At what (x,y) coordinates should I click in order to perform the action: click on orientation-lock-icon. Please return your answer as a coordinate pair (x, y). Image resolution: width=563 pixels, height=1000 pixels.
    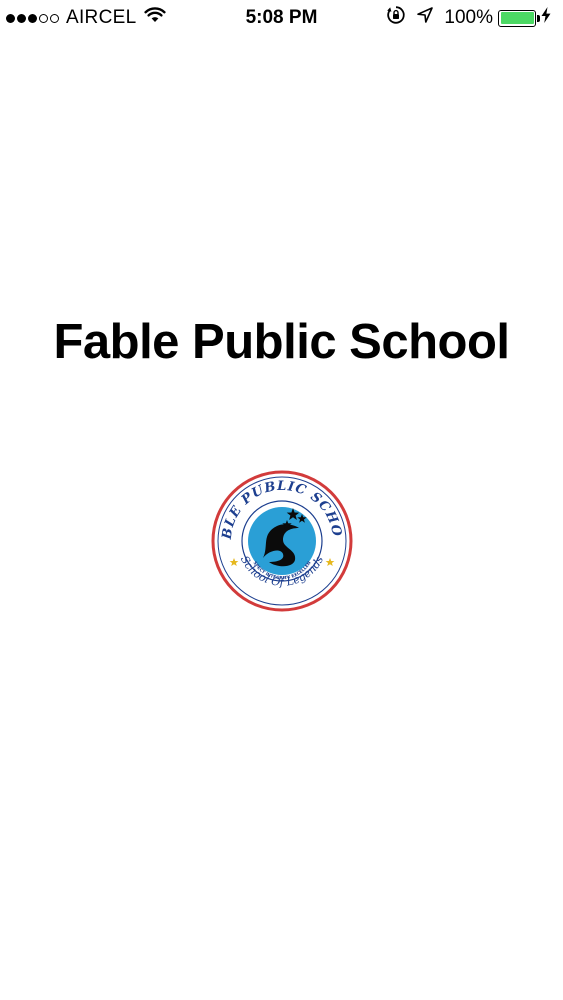
    Looking at the image, I should click on (396, 18).